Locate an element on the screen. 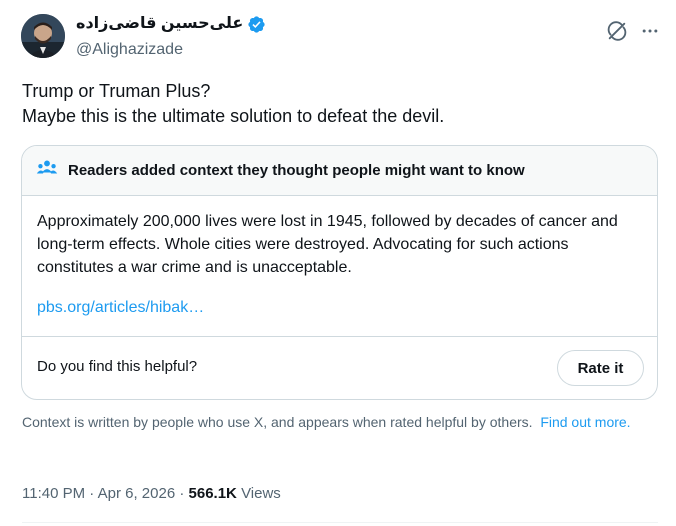 The image size is (676, 526). post-time: 11:40 PM is located at coordinates (53, 493).